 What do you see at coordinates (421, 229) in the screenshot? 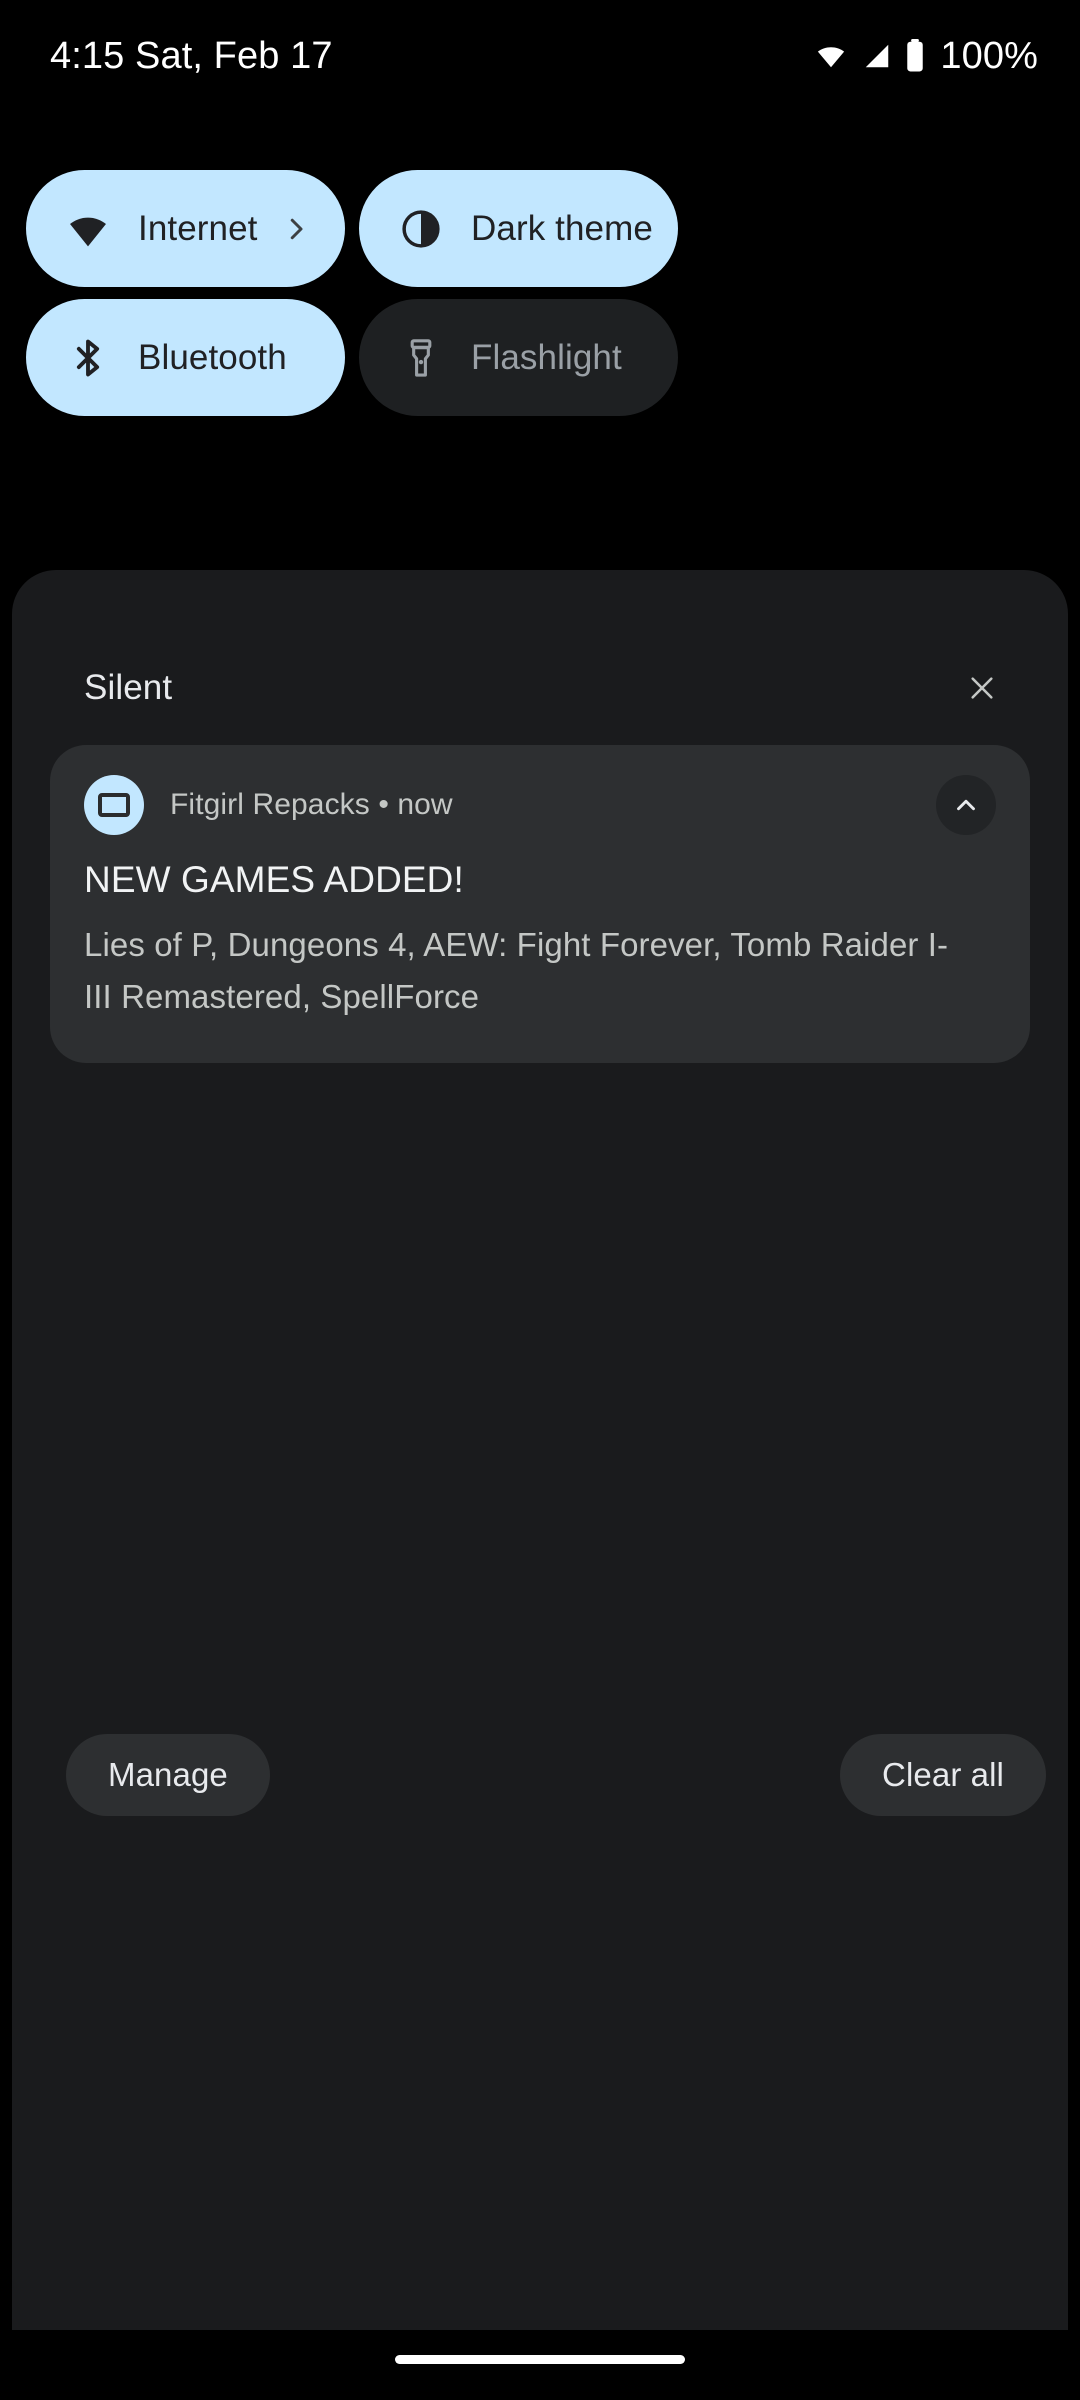
I see `contrast-icon` at bounding box center [421, 229].